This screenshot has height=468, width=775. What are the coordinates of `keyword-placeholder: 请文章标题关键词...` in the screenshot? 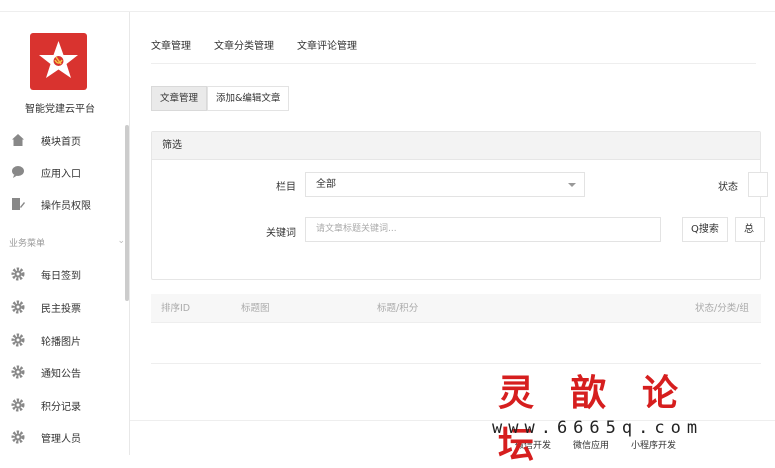 It's located at (356, 229).